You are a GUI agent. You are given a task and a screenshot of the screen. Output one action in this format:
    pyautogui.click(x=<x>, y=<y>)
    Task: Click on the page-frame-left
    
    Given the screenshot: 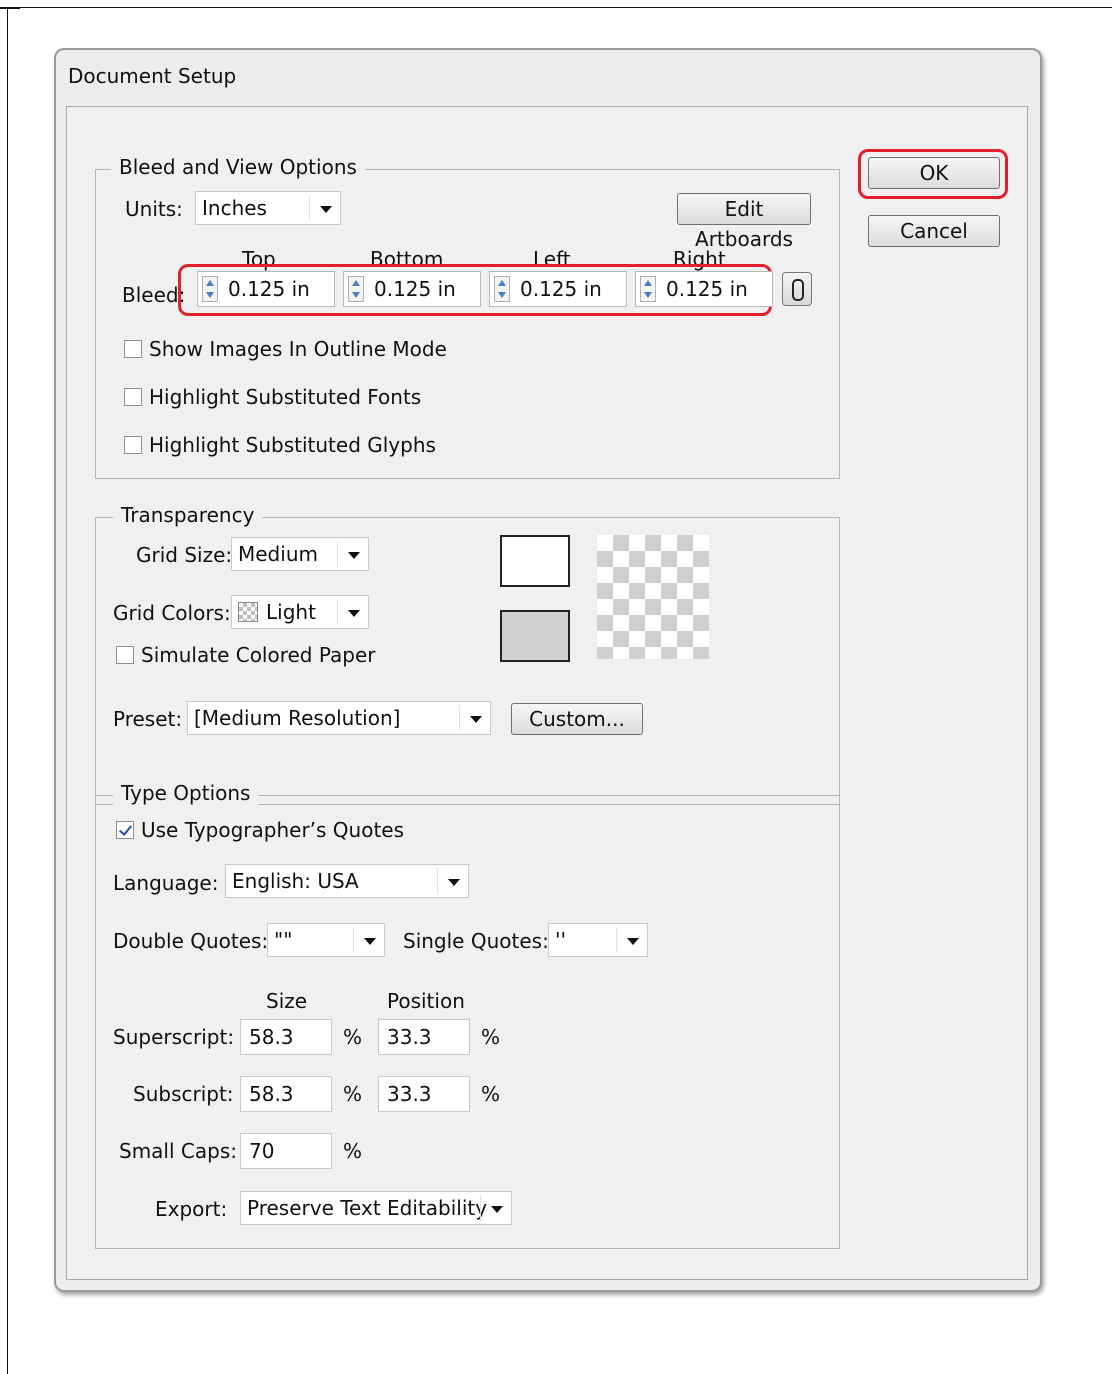 What is the action you would take?
    pyautogui.click(x=7, y=690)
    